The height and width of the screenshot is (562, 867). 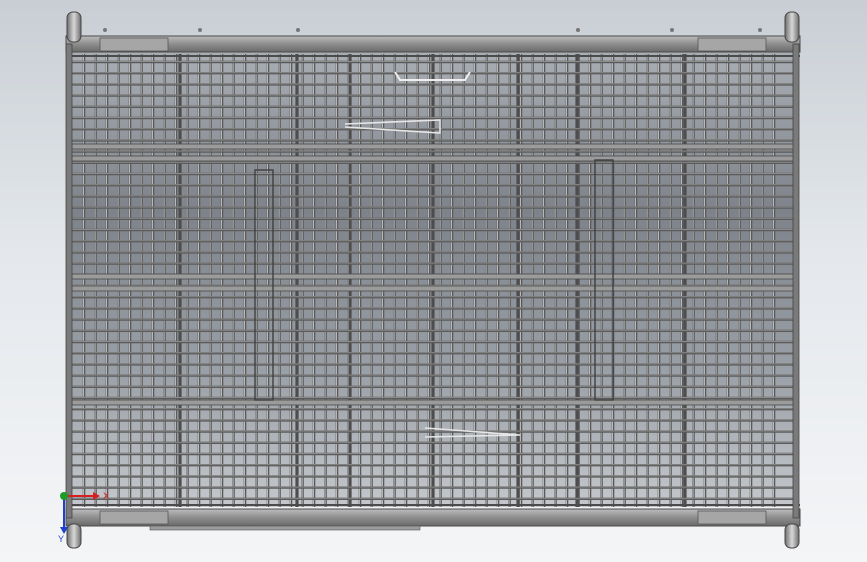 I want to click on y-axis-label: Y, so click(x=61, y=539).